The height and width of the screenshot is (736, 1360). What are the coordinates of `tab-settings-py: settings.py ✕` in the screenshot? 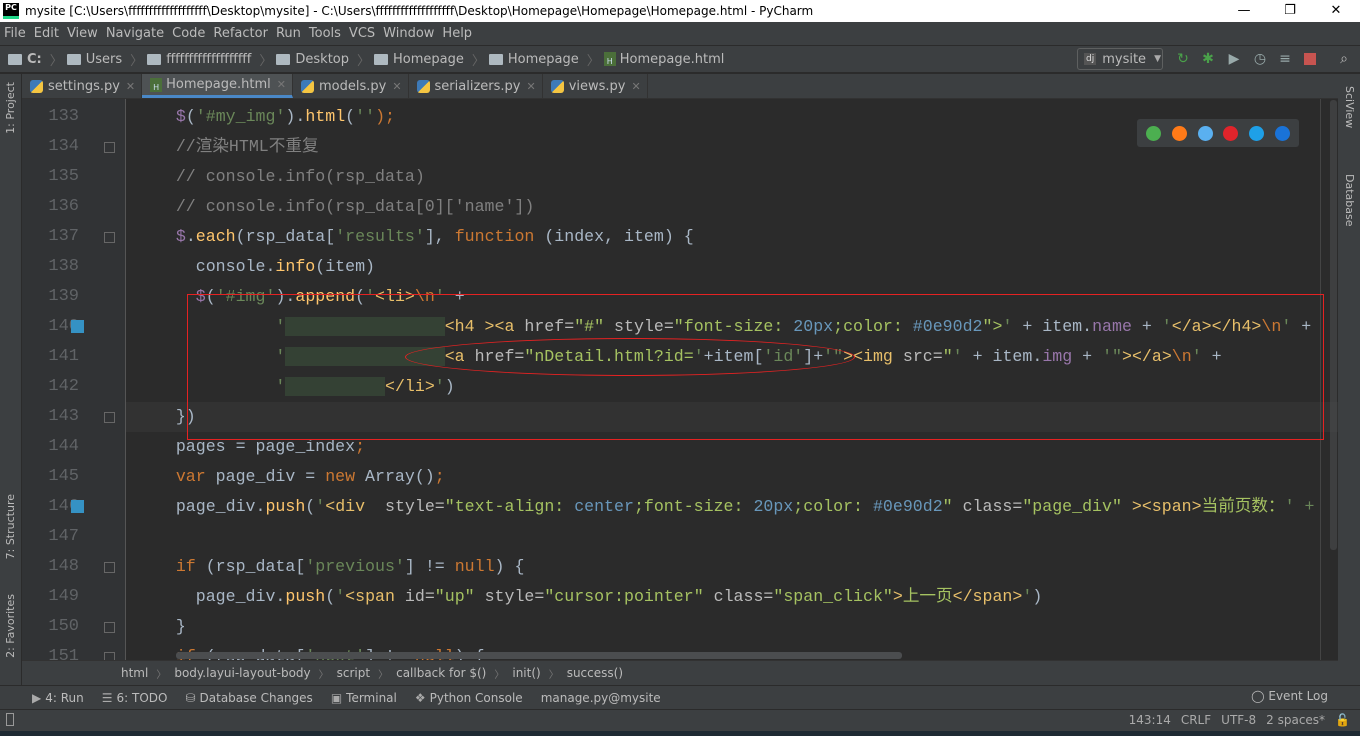 It's located at (82, 86).